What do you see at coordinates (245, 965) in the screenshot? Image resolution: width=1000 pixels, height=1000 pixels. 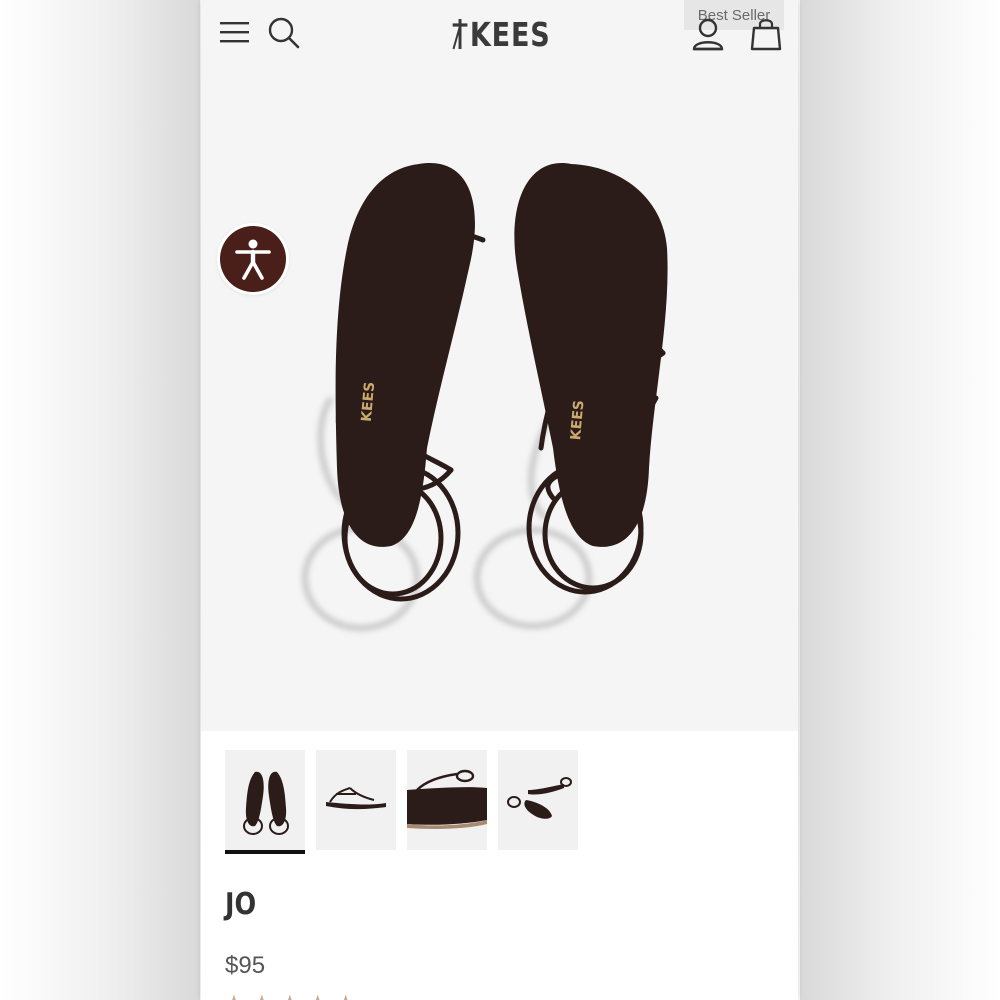 I see `product-price: $95` at bounding box center [245, 965].